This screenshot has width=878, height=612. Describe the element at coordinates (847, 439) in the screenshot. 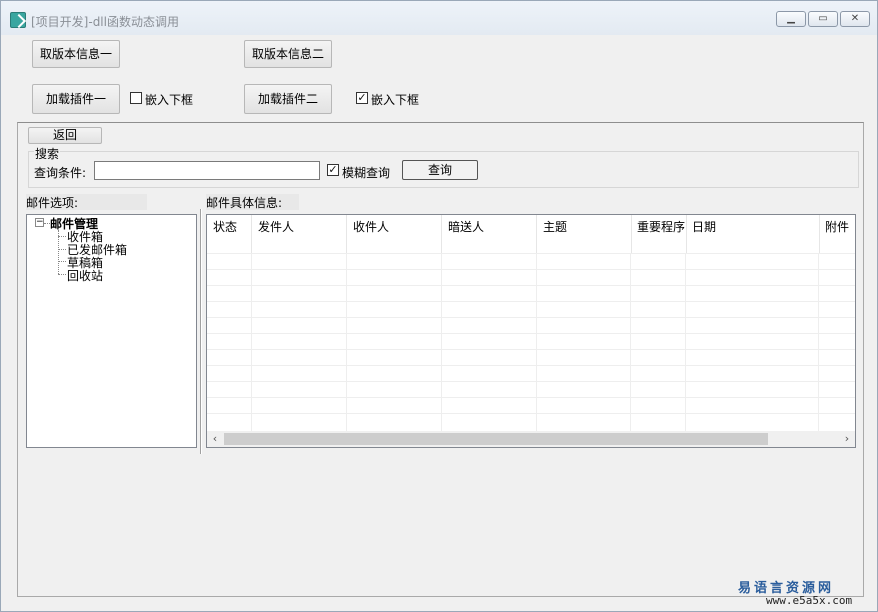

I see `scroll-right-icon: ›` at that location.